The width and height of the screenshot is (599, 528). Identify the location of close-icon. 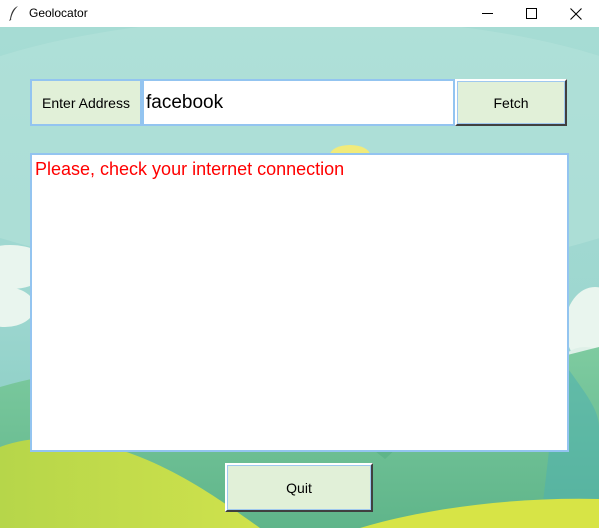
(576, 13).